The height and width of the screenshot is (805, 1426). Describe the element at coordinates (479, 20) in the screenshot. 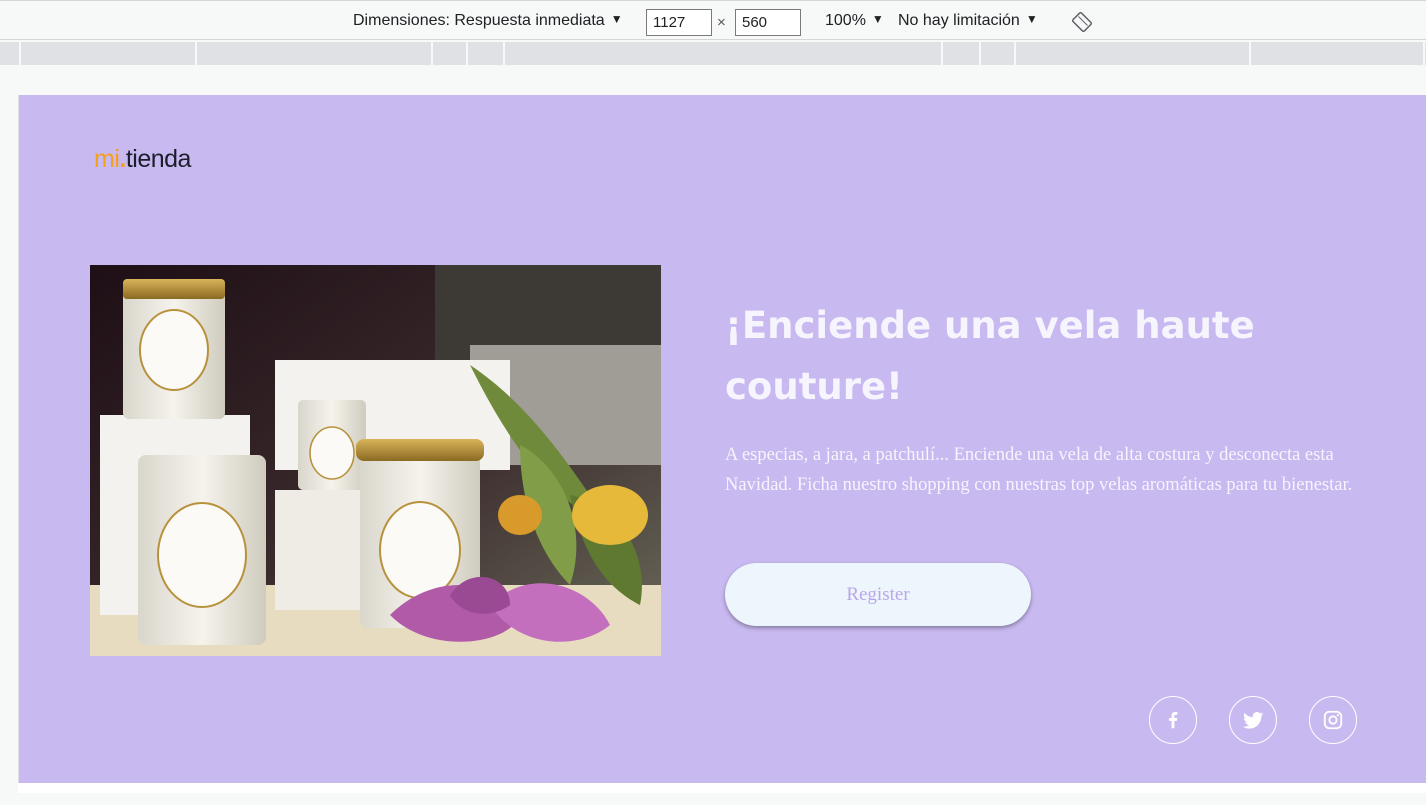

I see `dimensions-label: Dimensiones: Respuesta inmediata` at that location.